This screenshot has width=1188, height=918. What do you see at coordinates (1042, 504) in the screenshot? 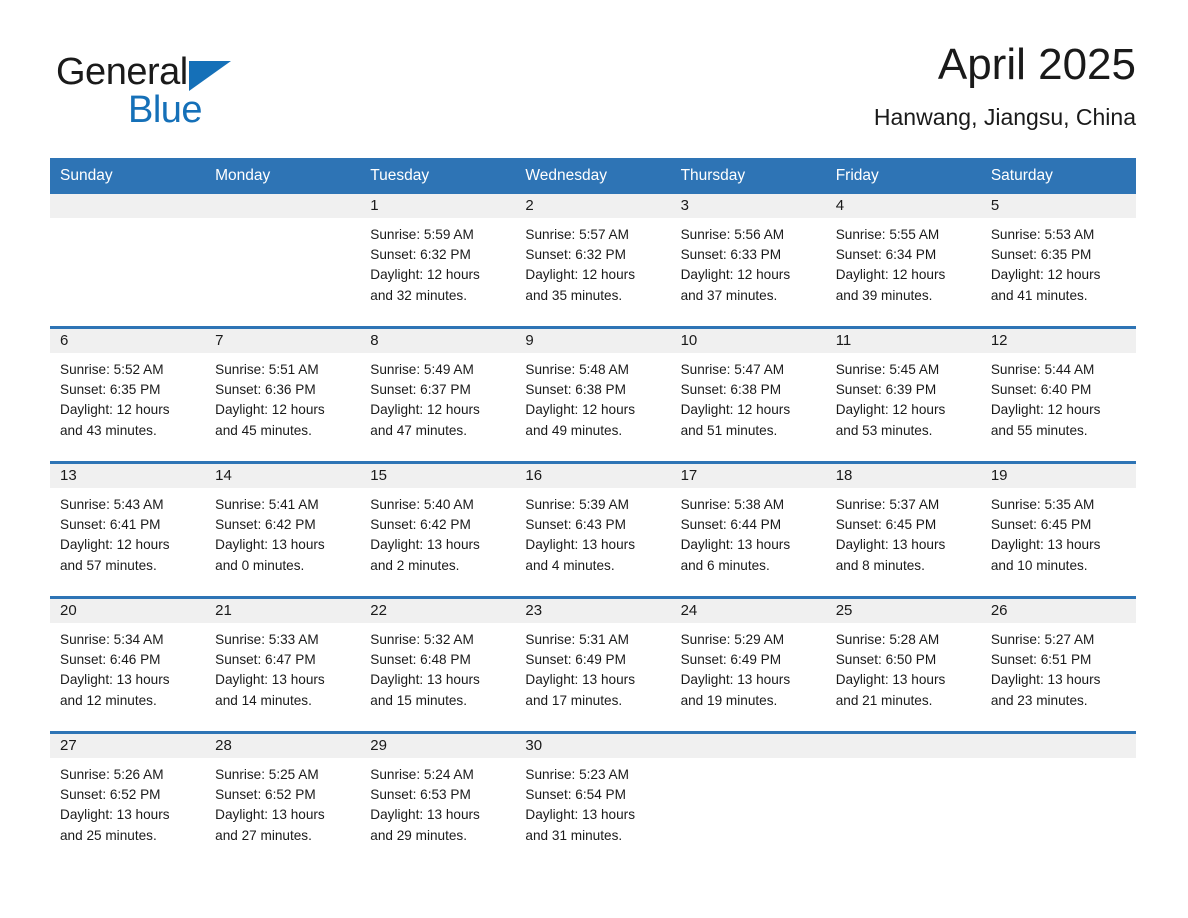
I see `sunrise-text: Sunrise: 5:35 AM` at bounding box center [1042, 504].